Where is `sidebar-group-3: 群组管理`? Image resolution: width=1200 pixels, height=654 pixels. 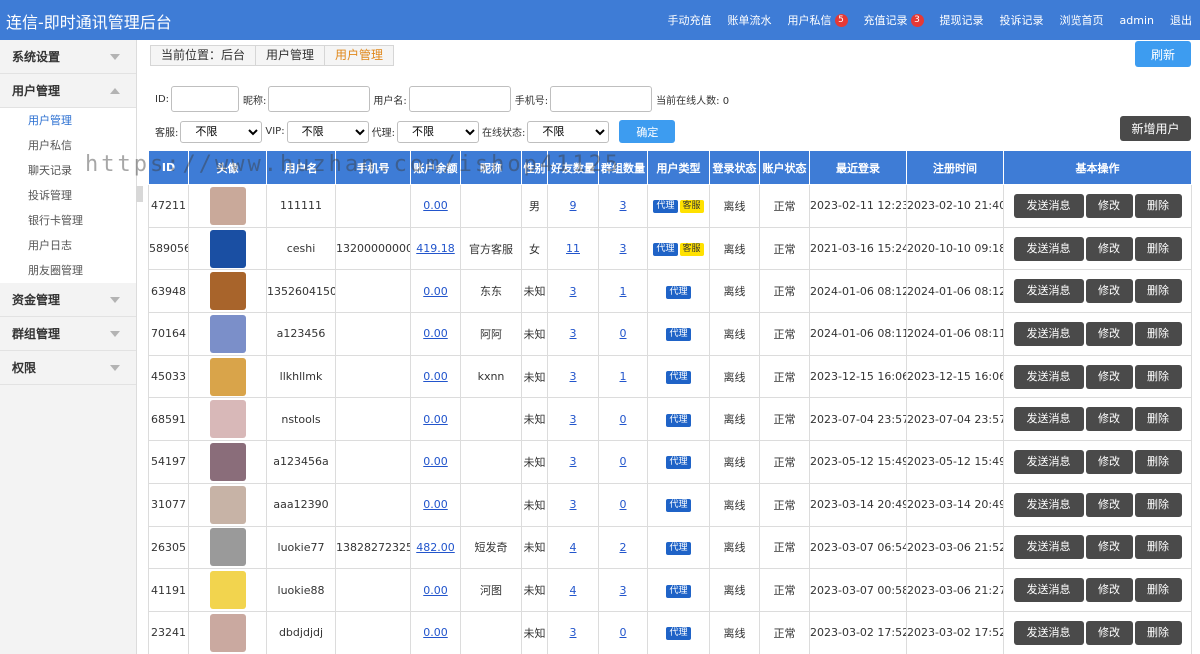 sidebar-group-3: 群组管理 is located at coordinates (68, 334).